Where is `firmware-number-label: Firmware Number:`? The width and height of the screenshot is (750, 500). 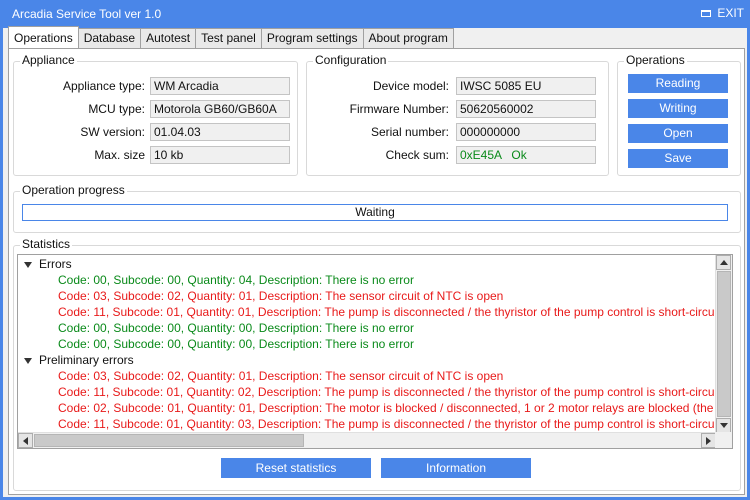 firmware-number-label: Firmware Number: is located at coordinates (399, 109).